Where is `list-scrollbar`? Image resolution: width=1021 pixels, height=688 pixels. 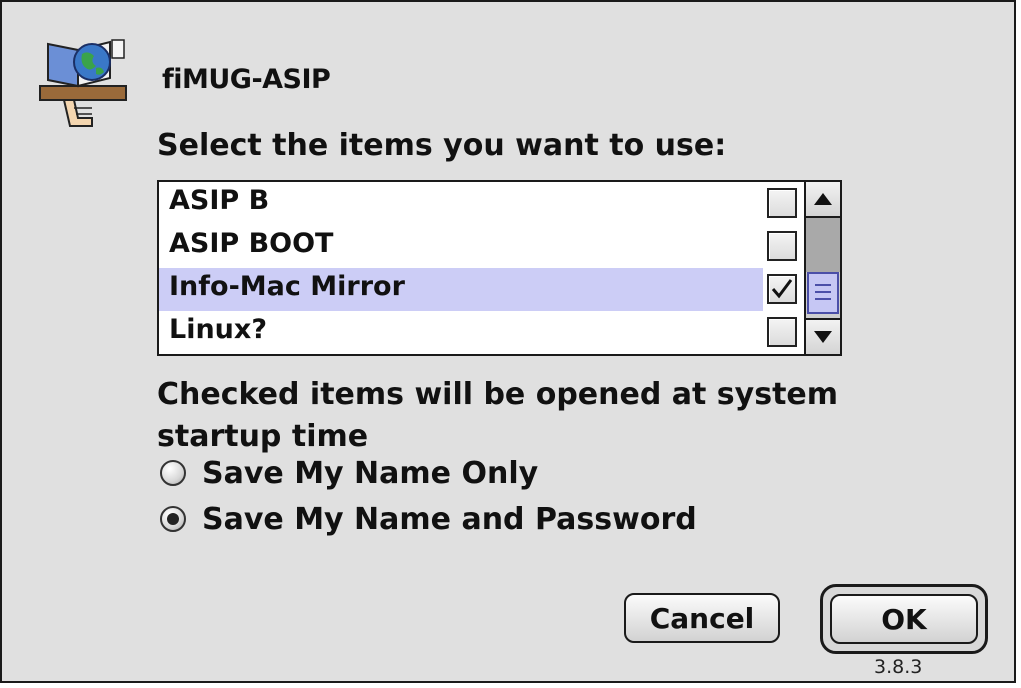 list-scrollbar is located at coordinates (822, 268).